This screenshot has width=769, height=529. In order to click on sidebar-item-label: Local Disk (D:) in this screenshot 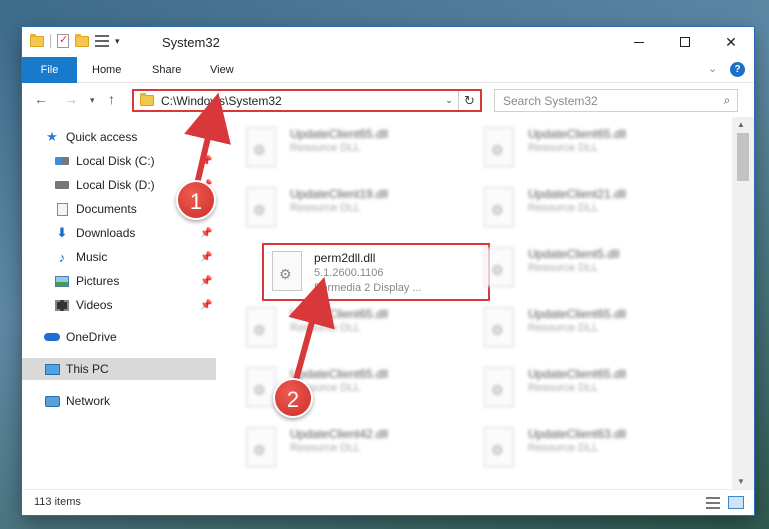, I will do `click(115, 185)`.